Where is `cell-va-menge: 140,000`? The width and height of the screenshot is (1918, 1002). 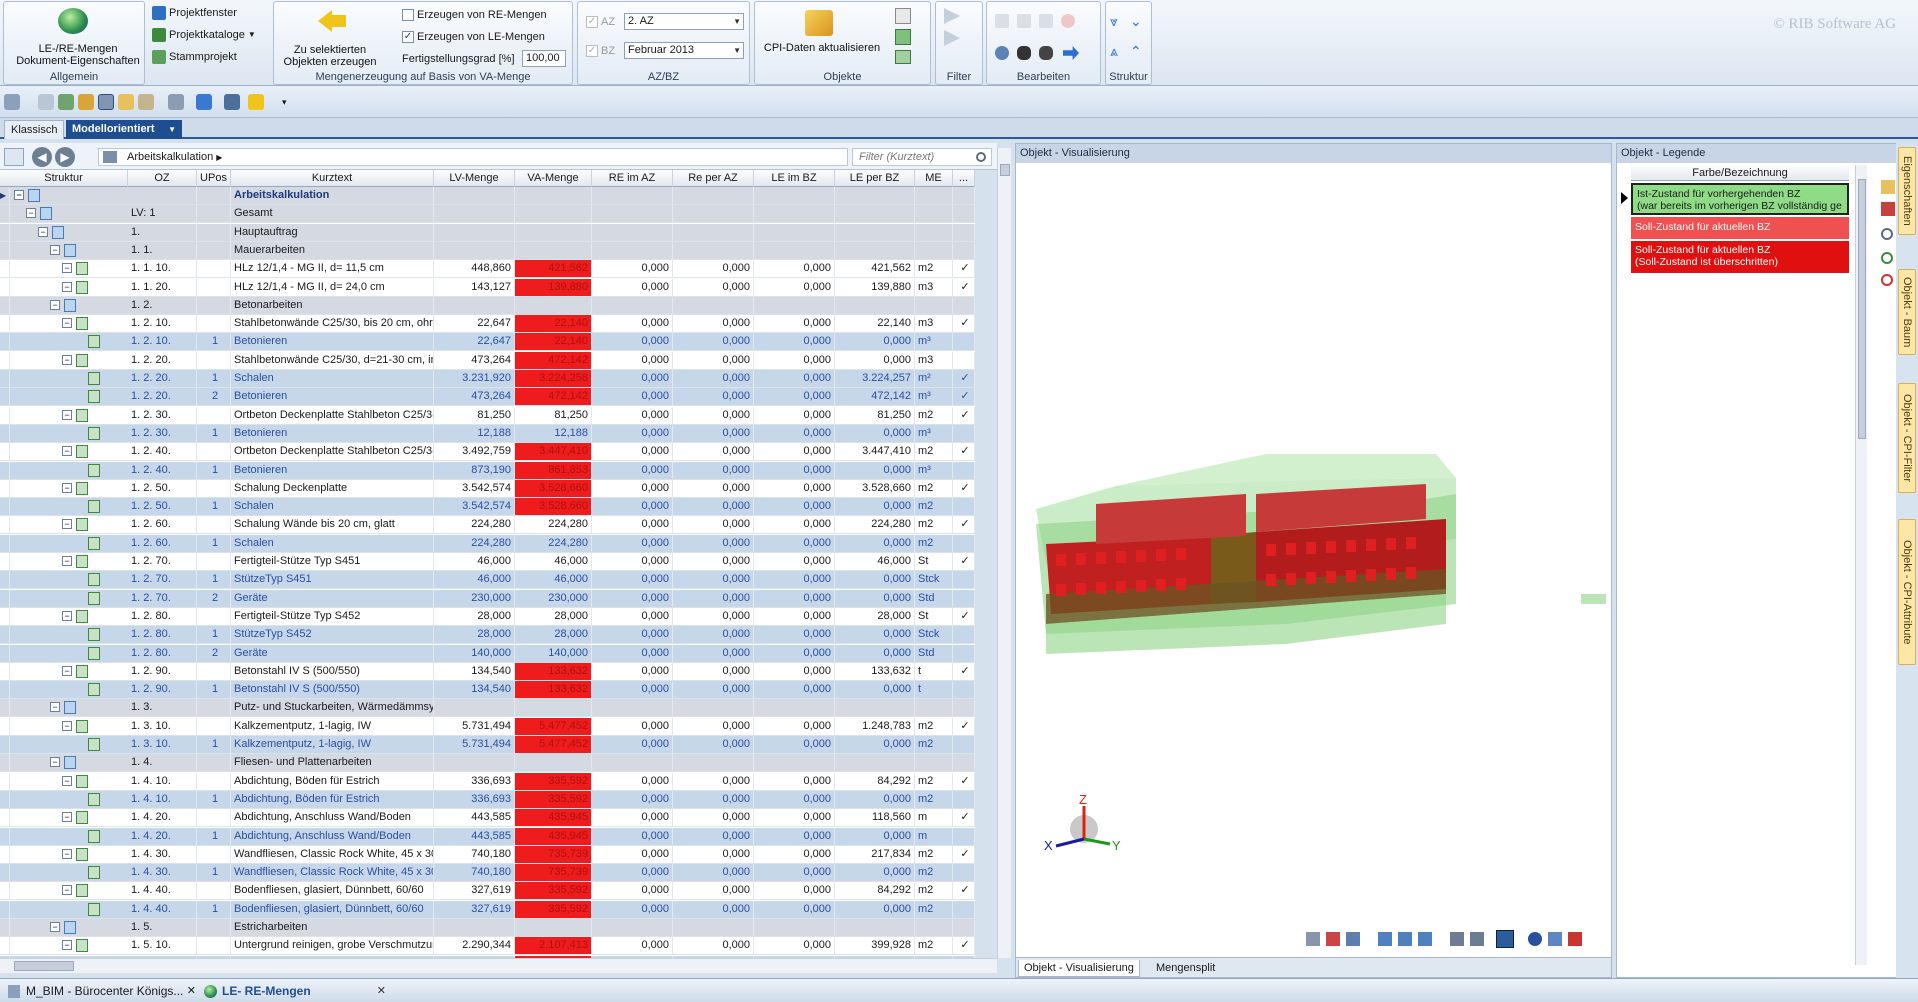 cell-va-menge: 140,000 is located at coordinates (553, 653).